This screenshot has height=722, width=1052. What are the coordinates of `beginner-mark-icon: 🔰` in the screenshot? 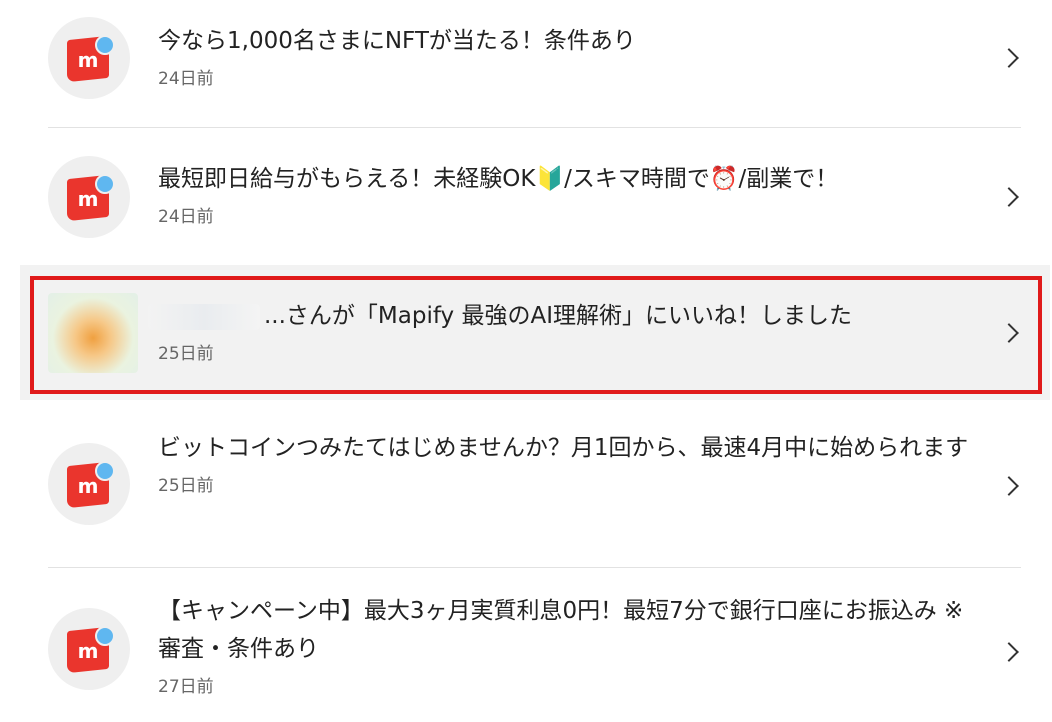 It's located at (550, 179).